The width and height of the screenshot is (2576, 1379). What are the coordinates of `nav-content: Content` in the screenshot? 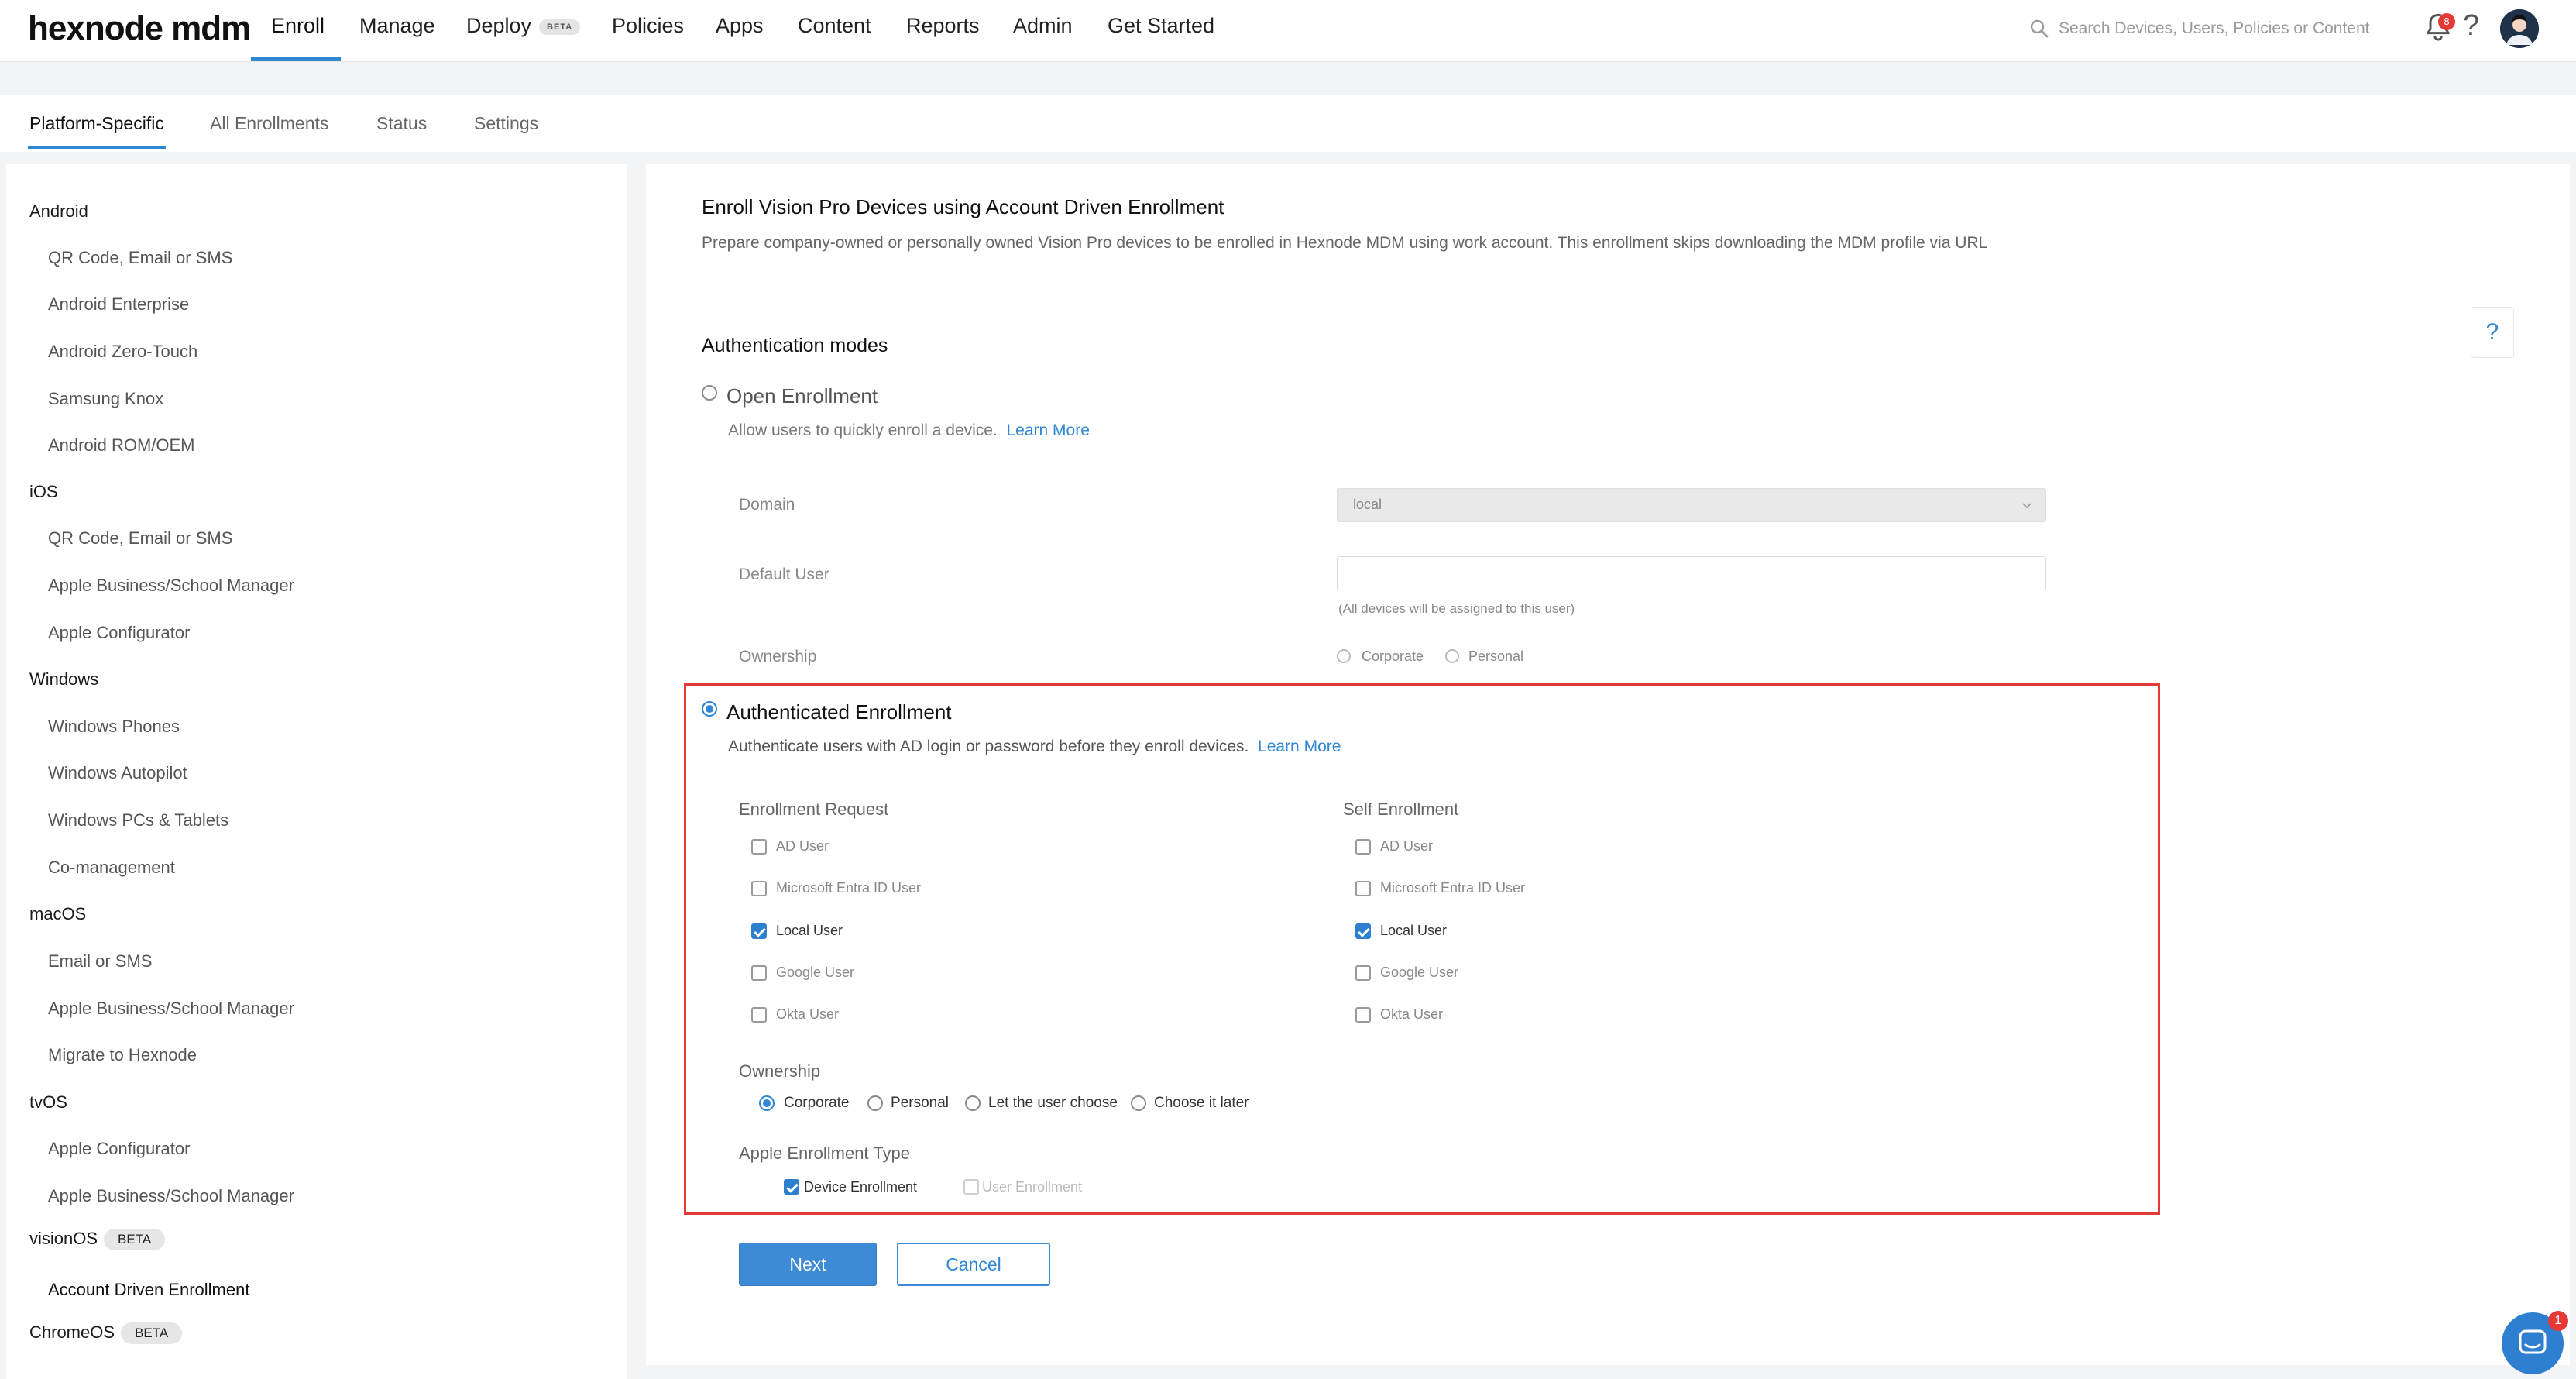 It's located at (835, 26).